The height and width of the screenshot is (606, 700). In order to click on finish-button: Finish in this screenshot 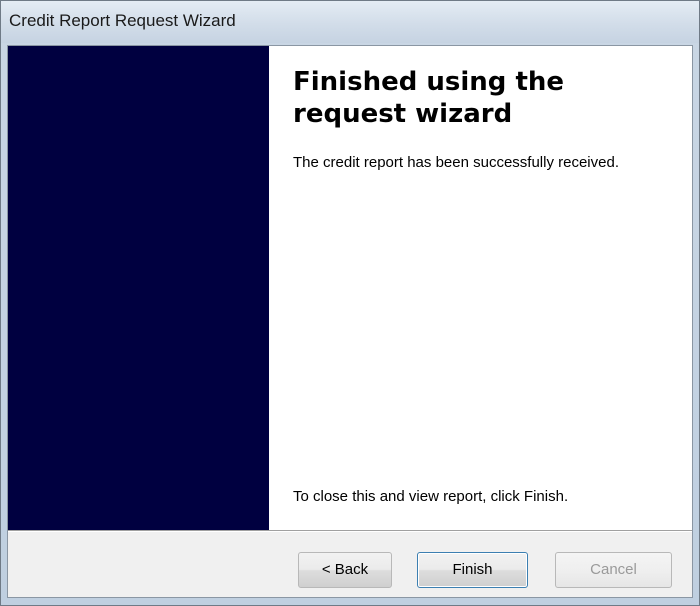, I will do `click(472, 570)`.